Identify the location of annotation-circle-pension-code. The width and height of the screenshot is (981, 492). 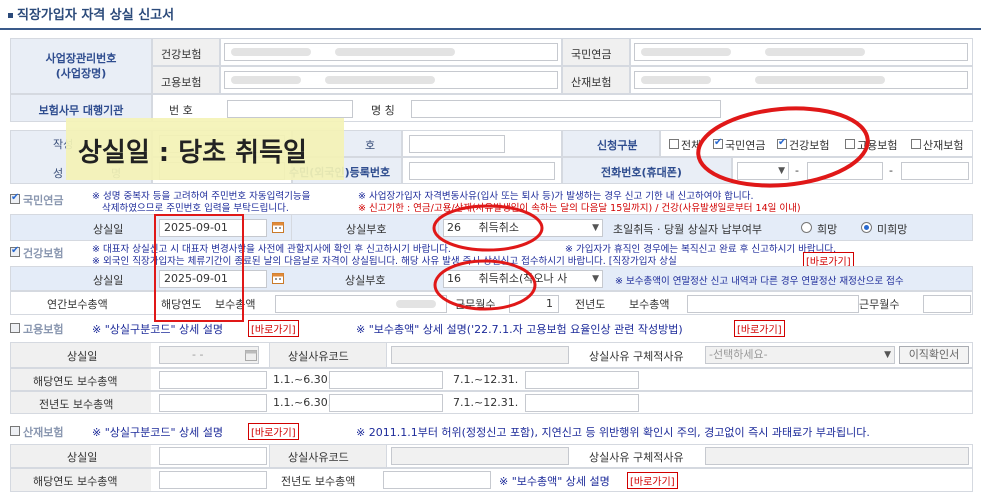
(488, 228).